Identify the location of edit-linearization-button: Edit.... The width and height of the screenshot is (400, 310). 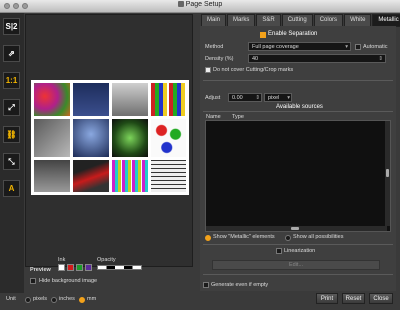
(296, 265).